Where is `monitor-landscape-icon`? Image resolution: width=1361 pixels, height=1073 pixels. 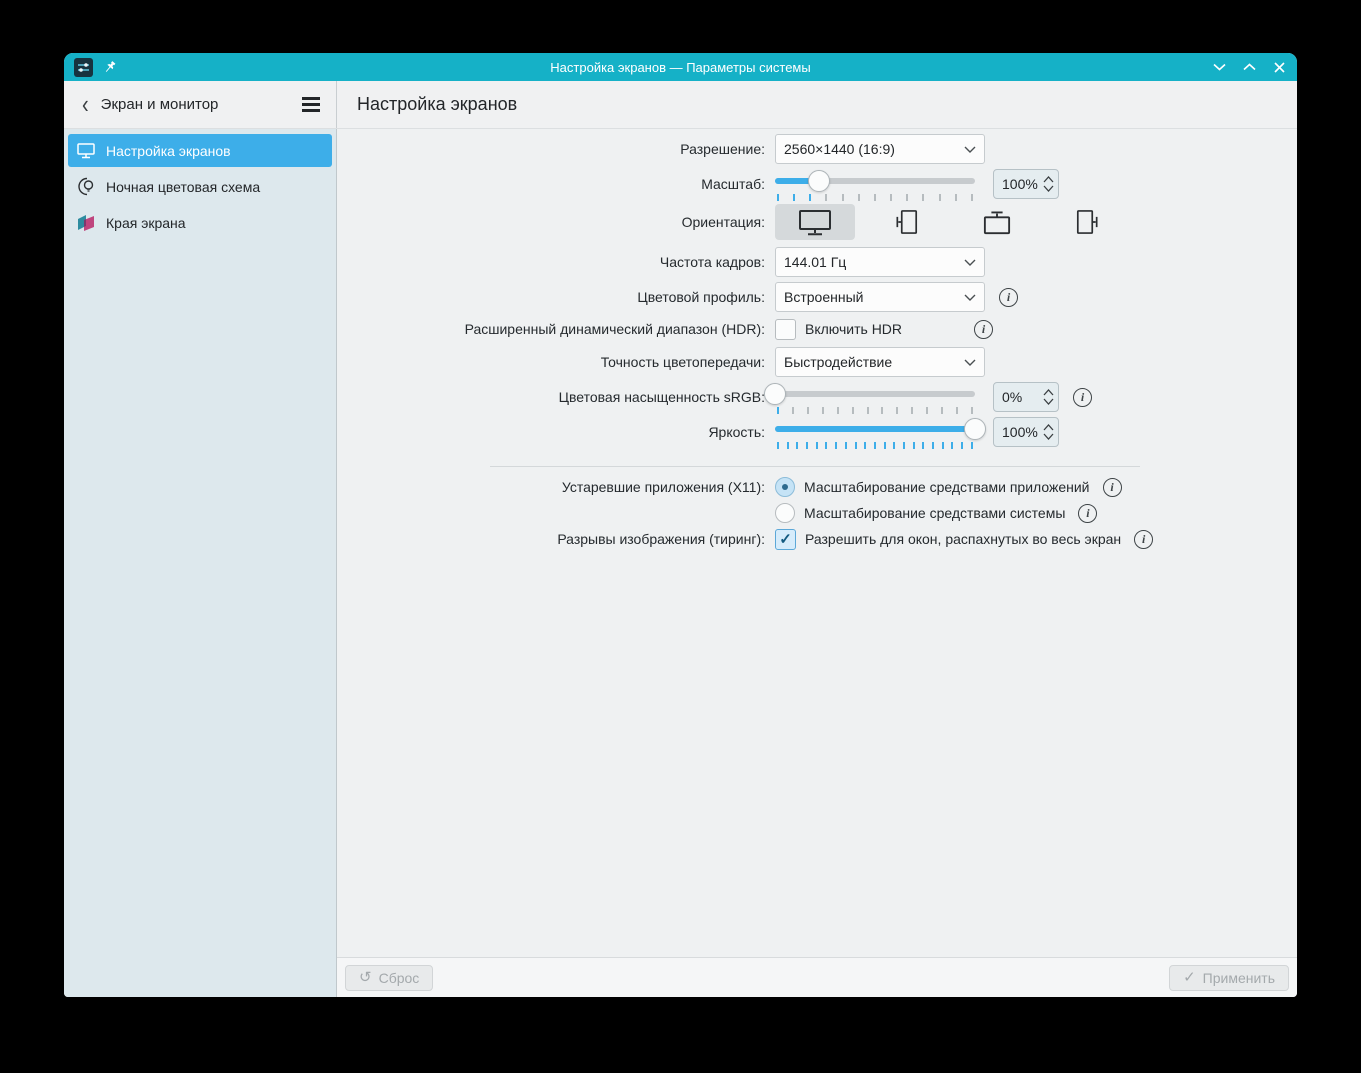 monitor-landscape-icon is located at coordinates (815, 222).